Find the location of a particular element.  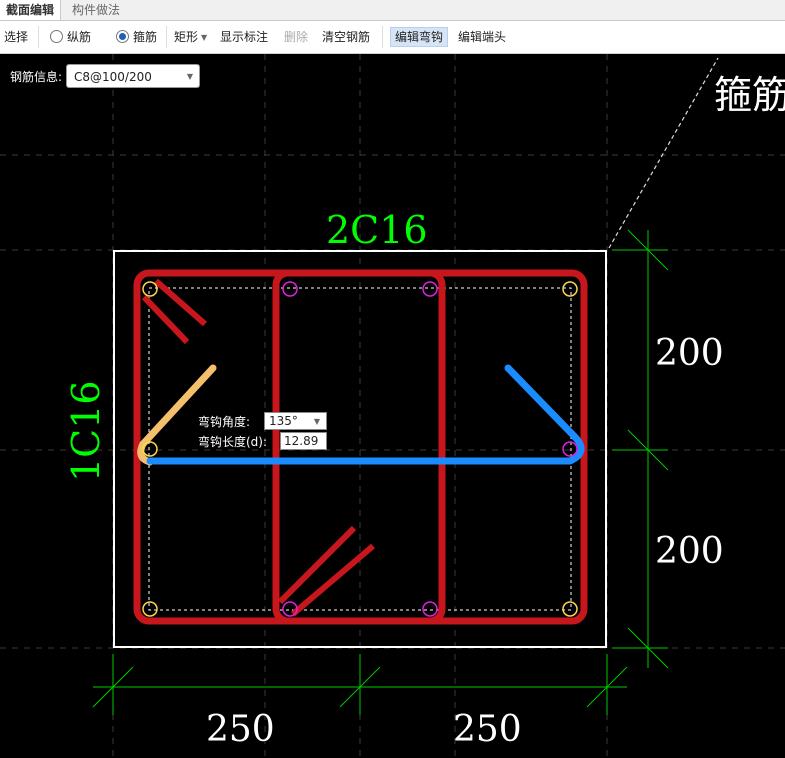

tab-section-edit: 截面编辑 is located at coordinates (31, 10).